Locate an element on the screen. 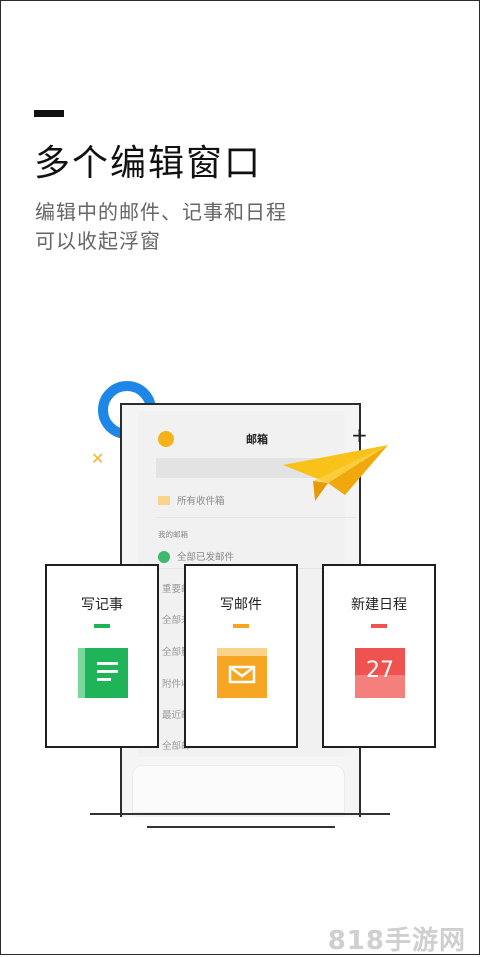 The height and width of the screenshot is (957, 480). card-new-schedule: 新建日程 27 is located at coordinates (379, 656).